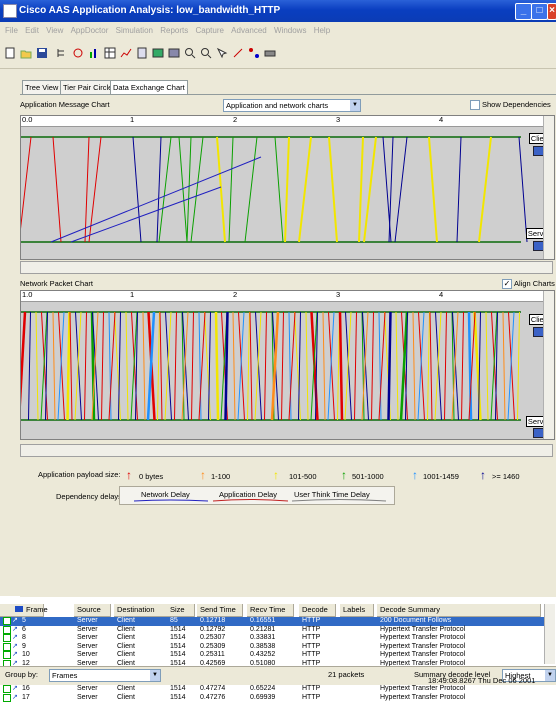 Image resolution: width=556 pixels, height=702 pixels. Describe the element at coordinates (141, 610) in the screenshot. I see `column-header-destination: Destination` at that location.